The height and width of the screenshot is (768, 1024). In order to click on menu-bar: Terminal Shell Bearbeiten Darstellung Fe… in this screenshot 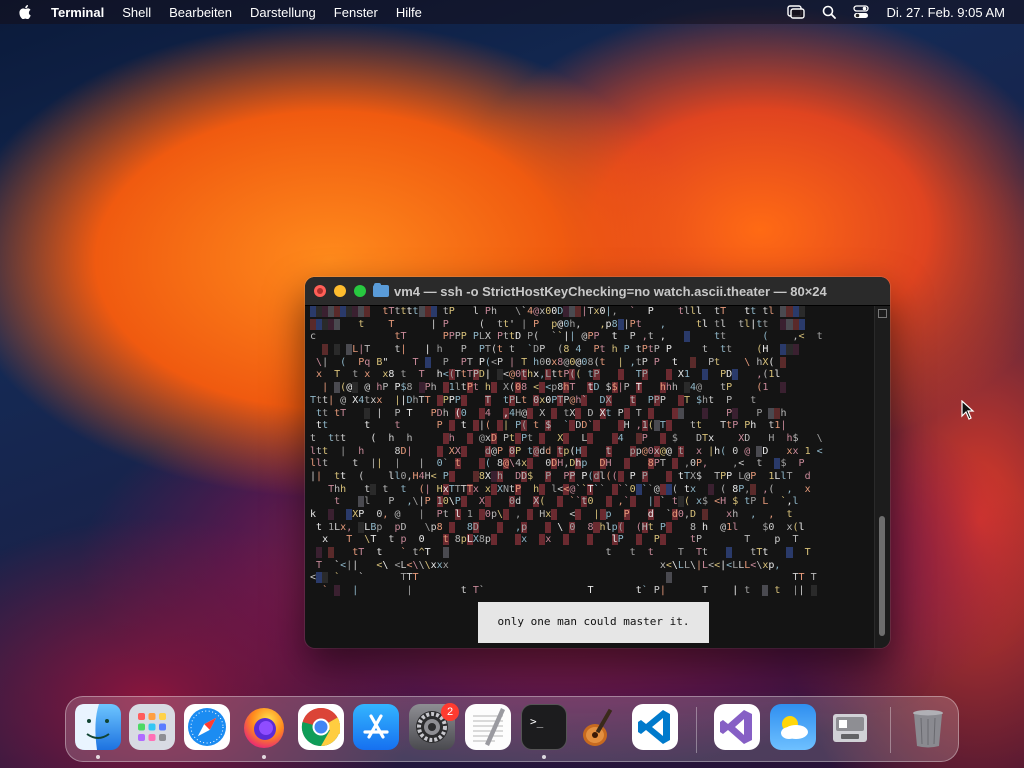, I will do `click(512, 12)`.